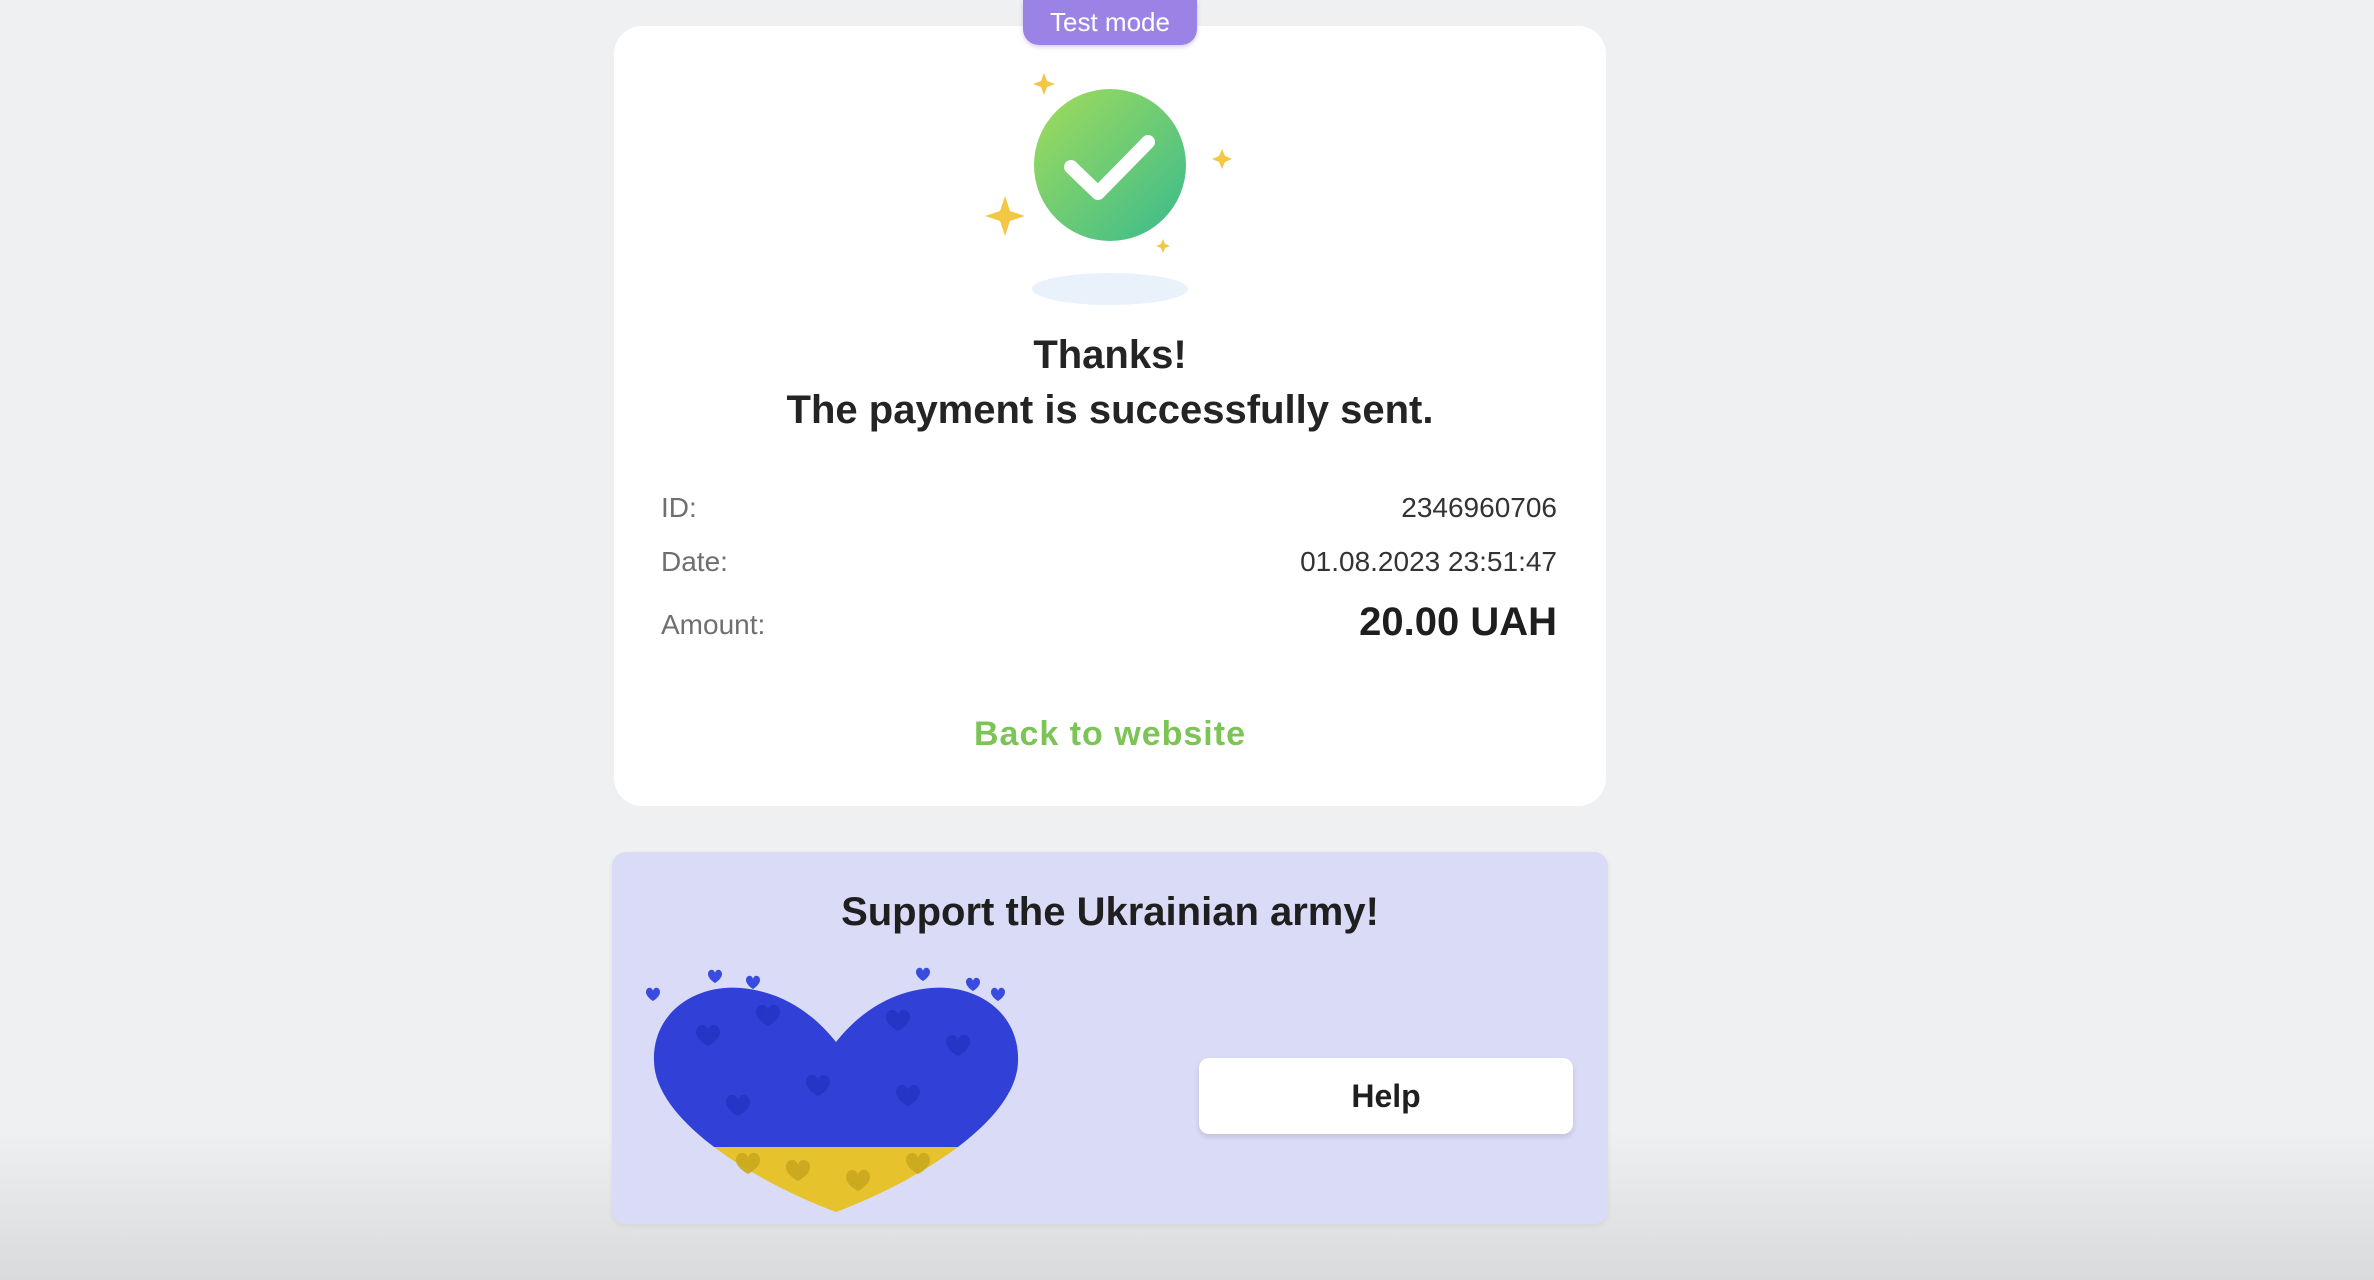  I want to click on support-title: Support the Ukrainian army!, so click(1110, 912).